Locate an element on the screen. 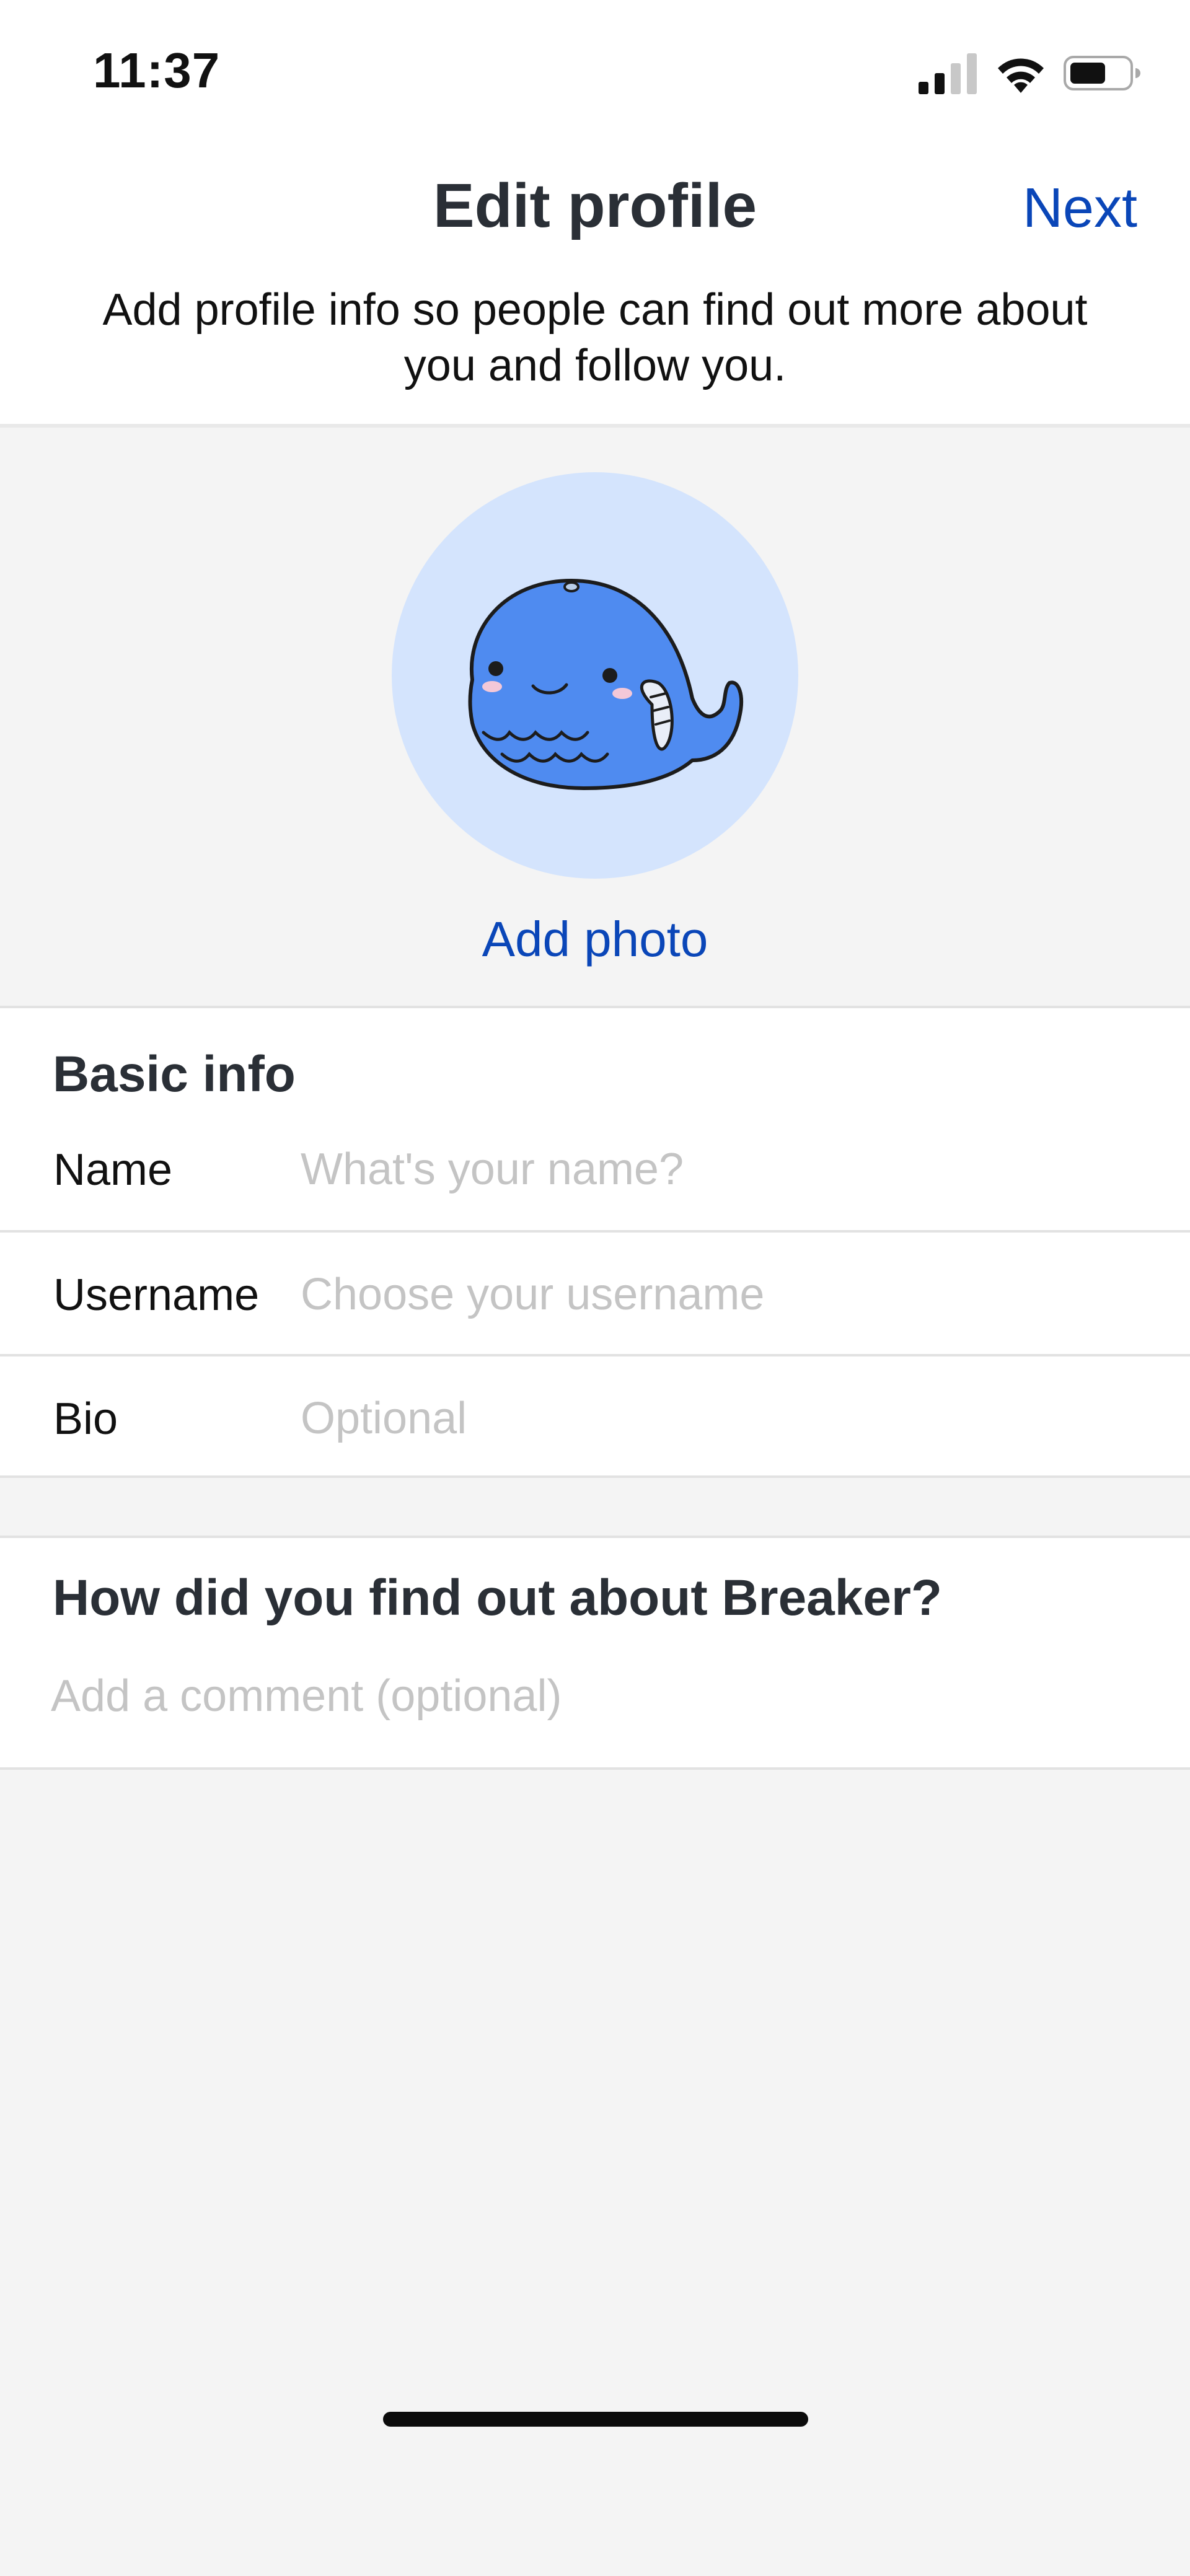 This screenshot has height=2576, width=1190. add-photo-link: Add photo is located at coordinates (595, 940).